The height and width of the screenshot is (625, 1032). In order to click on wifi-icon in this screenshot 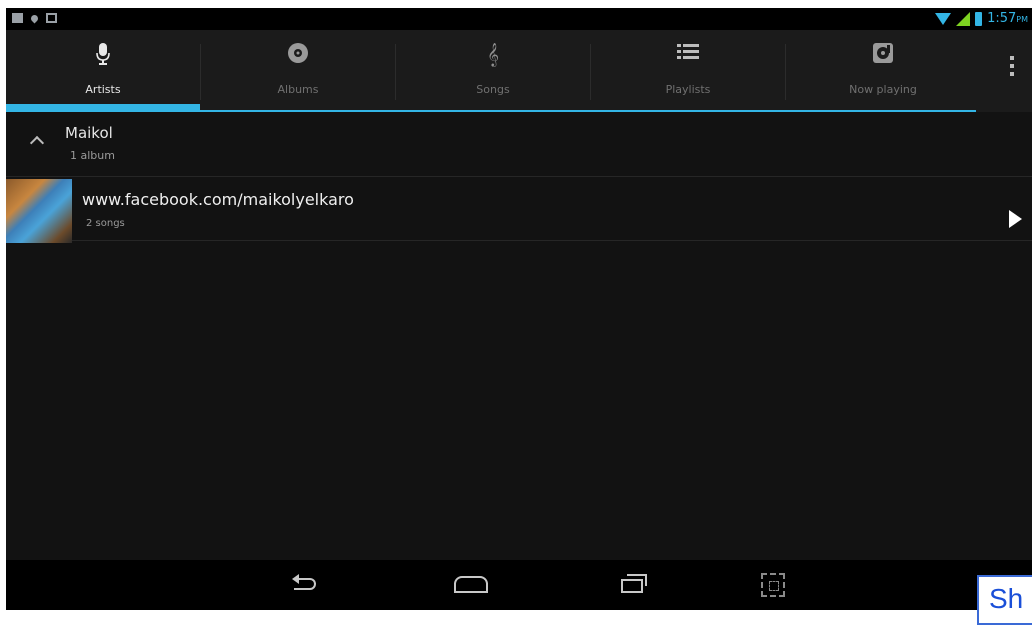, I will do `click(943, 18)`.